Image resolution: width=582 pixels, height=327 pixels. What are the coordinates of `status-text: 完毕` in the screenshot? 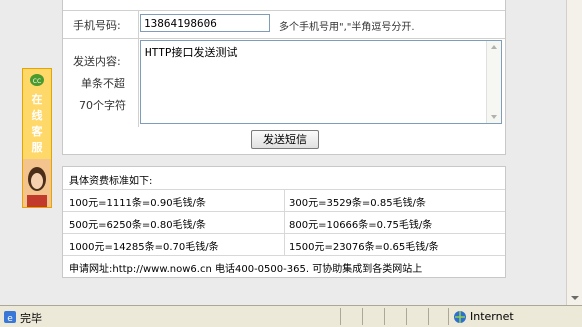 It's located at (31, 318).